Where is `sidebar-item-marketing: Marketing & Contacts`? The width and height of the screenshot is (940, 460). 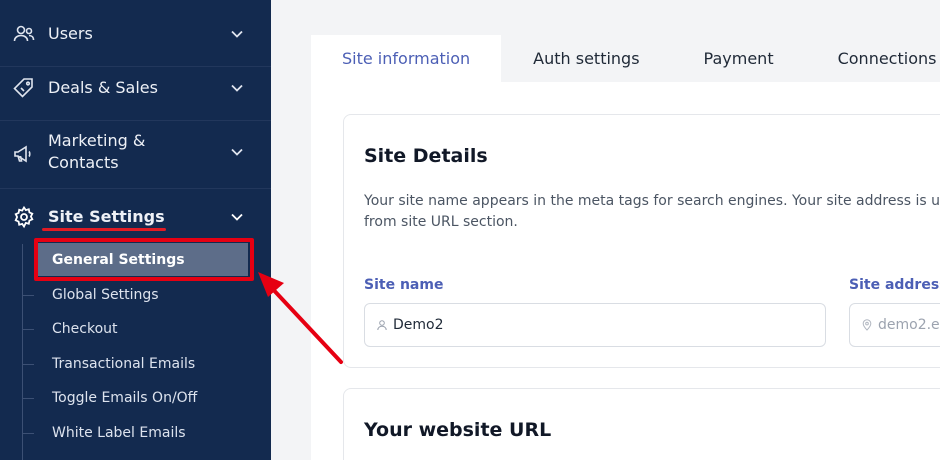
sidebar-item-marketing: Marketing & Contacts is located at coordinates (135, 152).